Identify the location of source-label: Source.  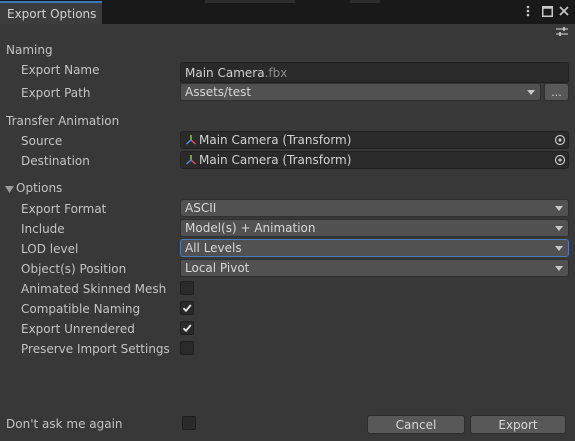
(42, 141).